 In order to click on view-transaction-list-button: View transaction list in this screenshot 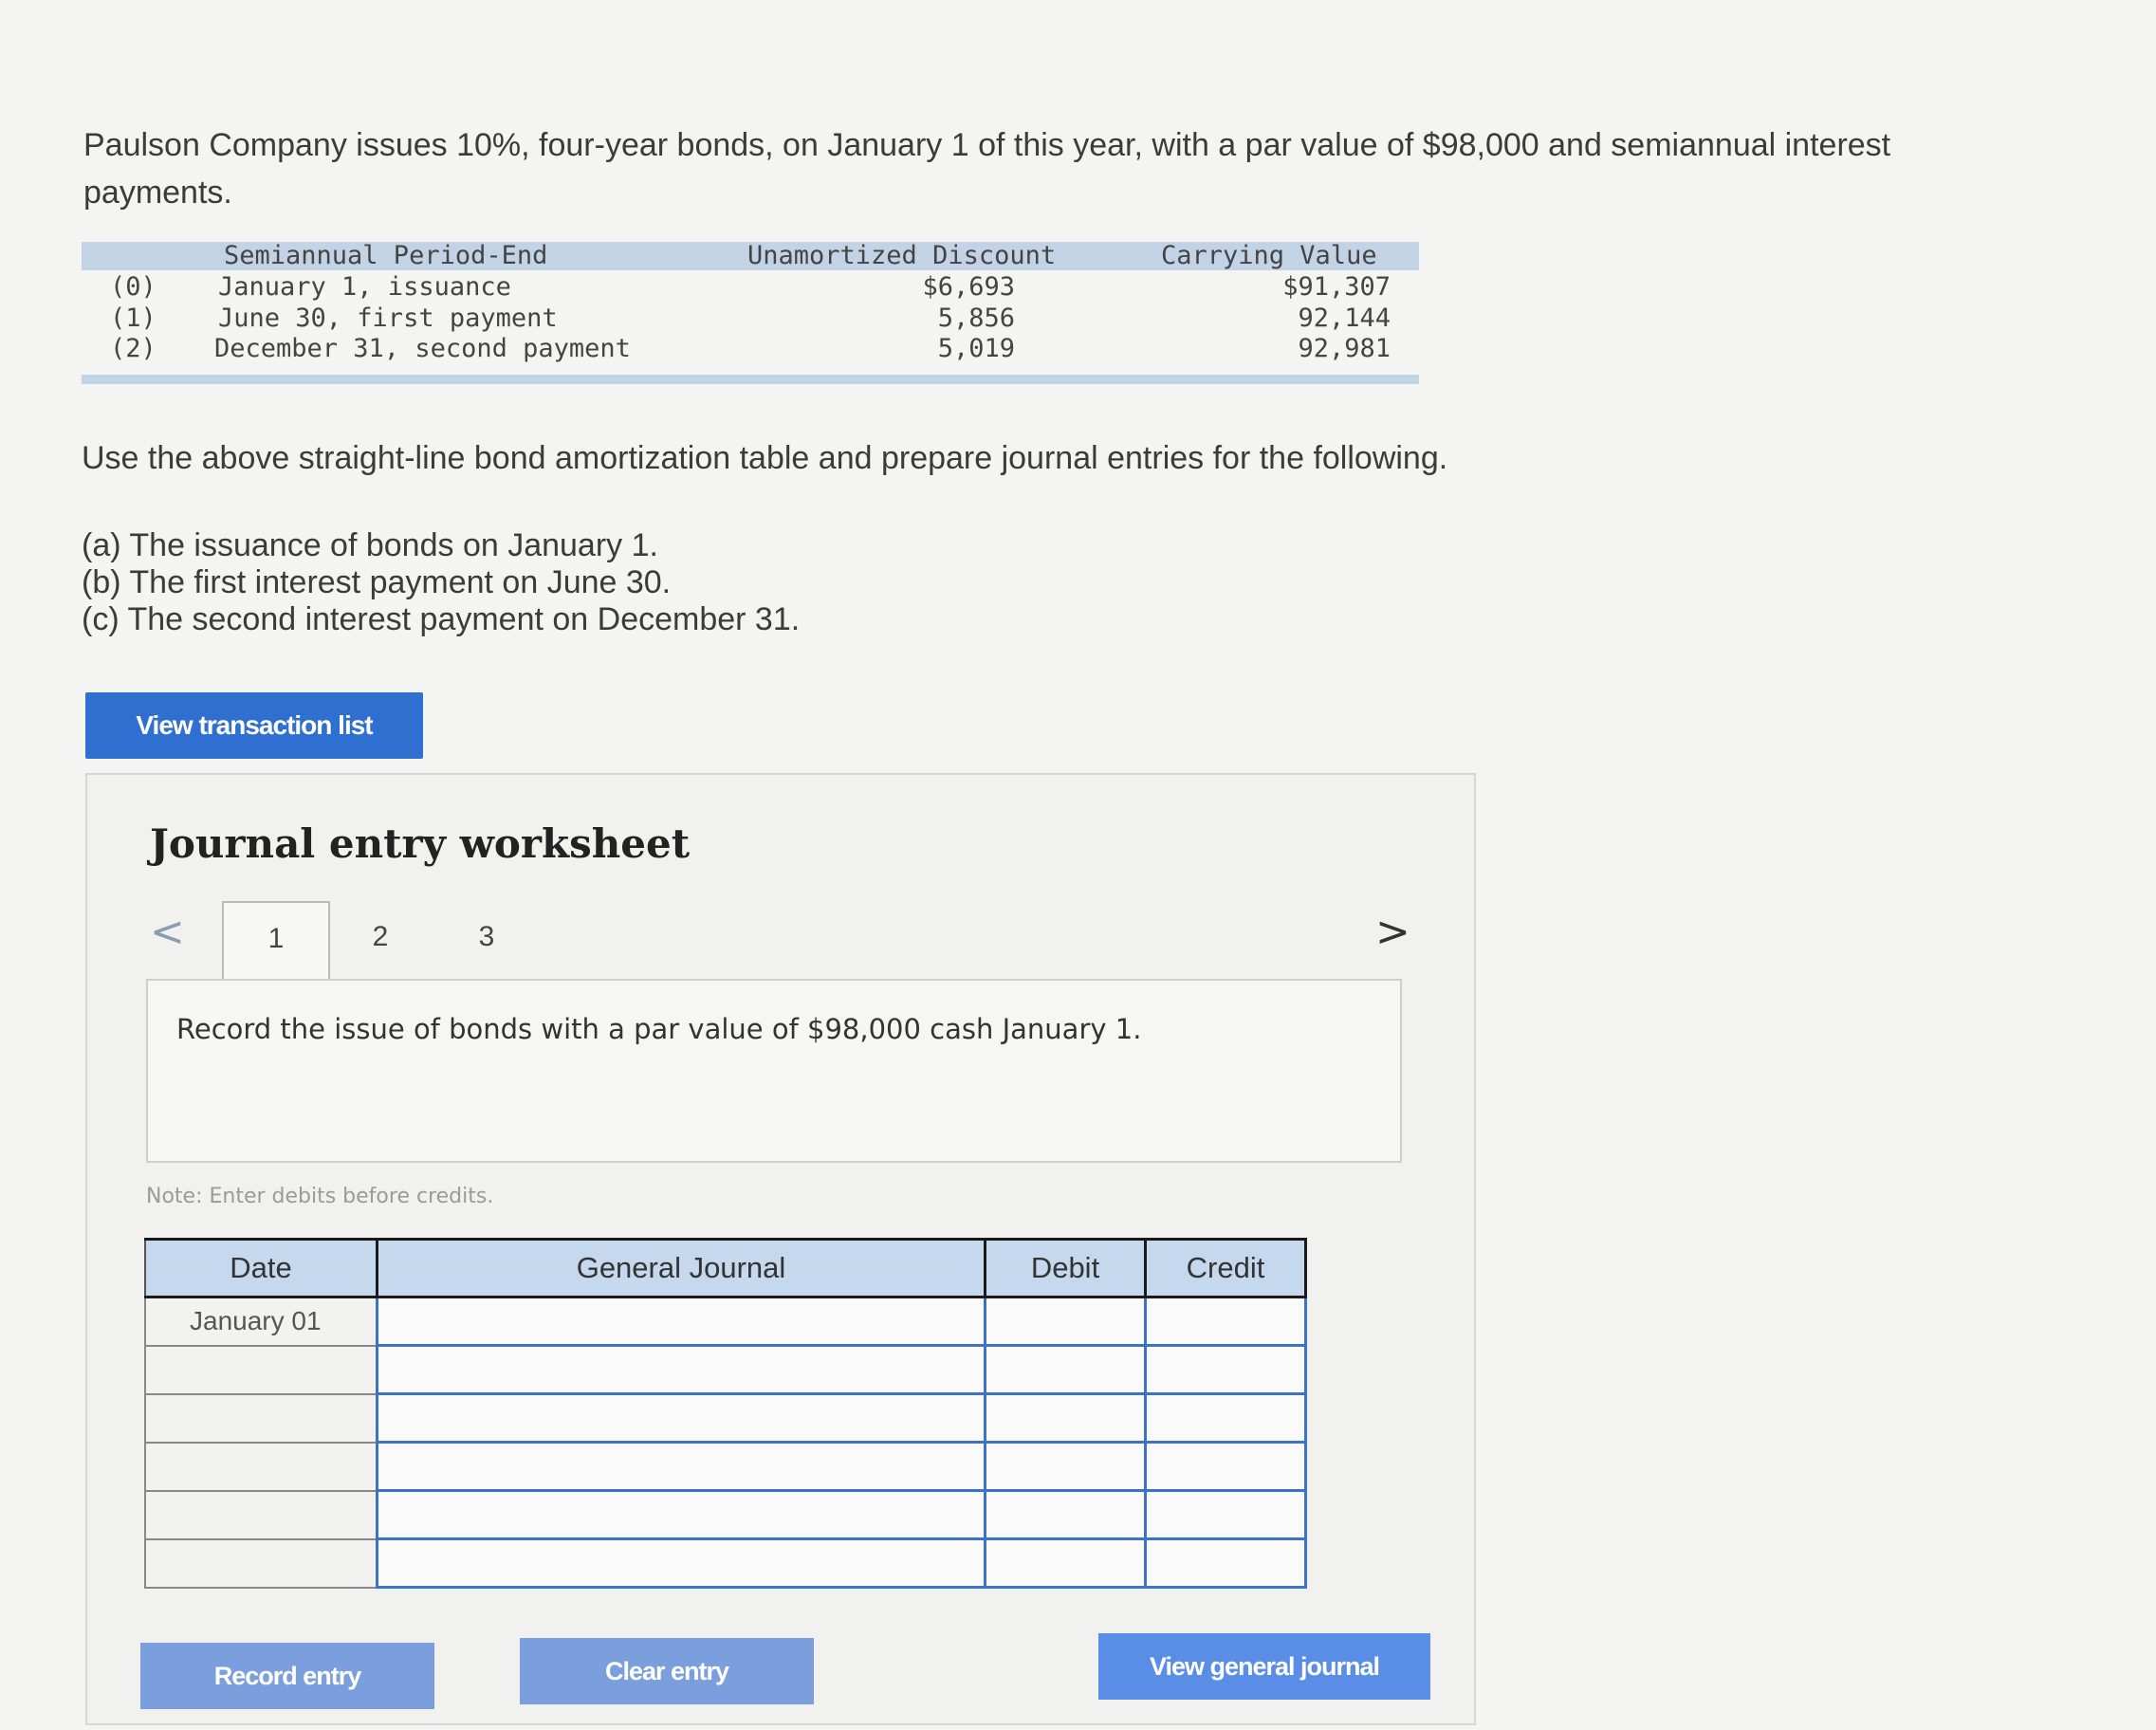, I will do `click(254, 725)`.